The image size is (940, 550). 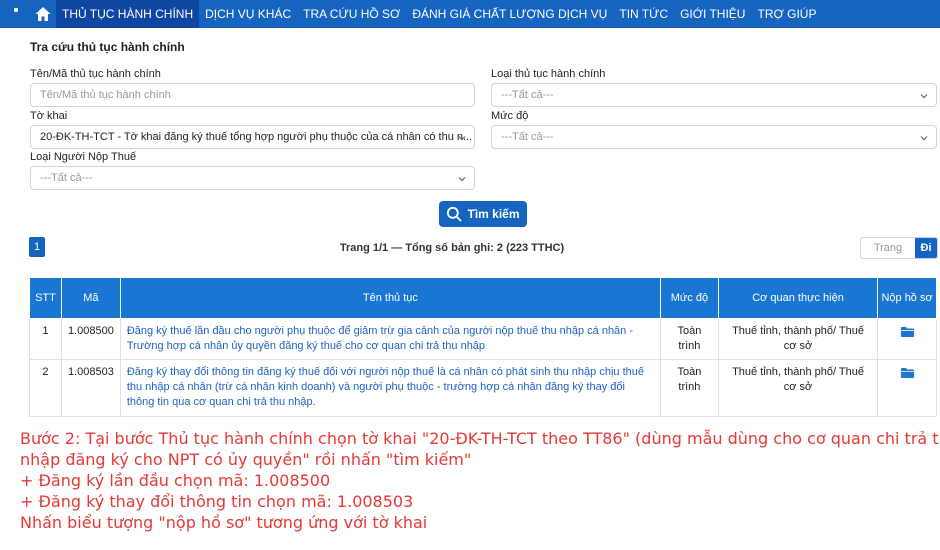 I want to click on page-goto: Trang Đi, so click(x=899, y=248).